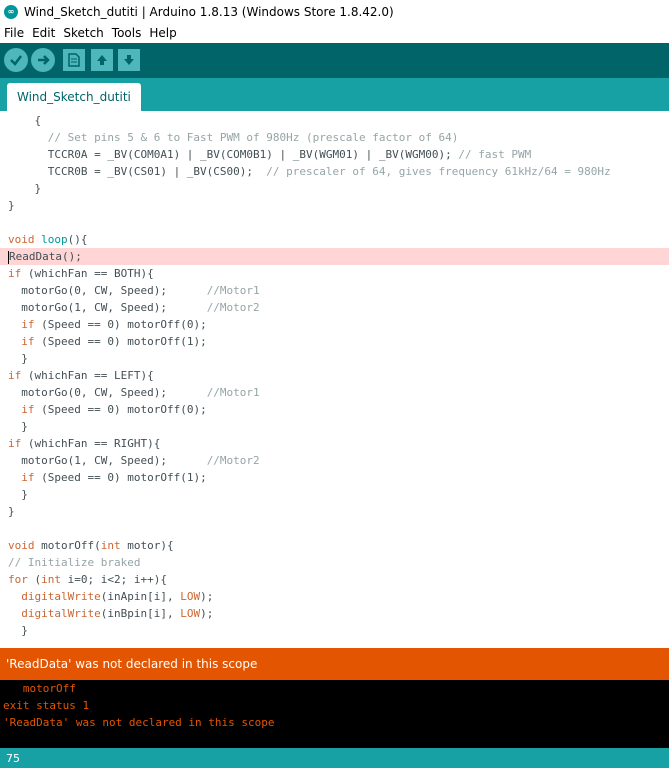 The width and height of the screenshot is (669, 768). What do you see at coordinates (334, 120) in the screenshot?
I see `code-line: {` at bounding box center [334, 120].